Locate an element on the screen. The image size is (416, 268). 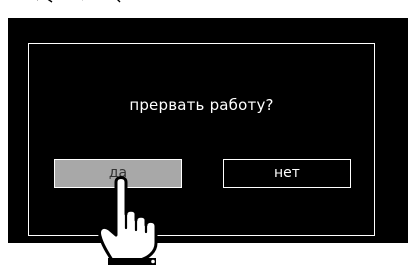
no-button: нет is located at coordinates (287, 173).